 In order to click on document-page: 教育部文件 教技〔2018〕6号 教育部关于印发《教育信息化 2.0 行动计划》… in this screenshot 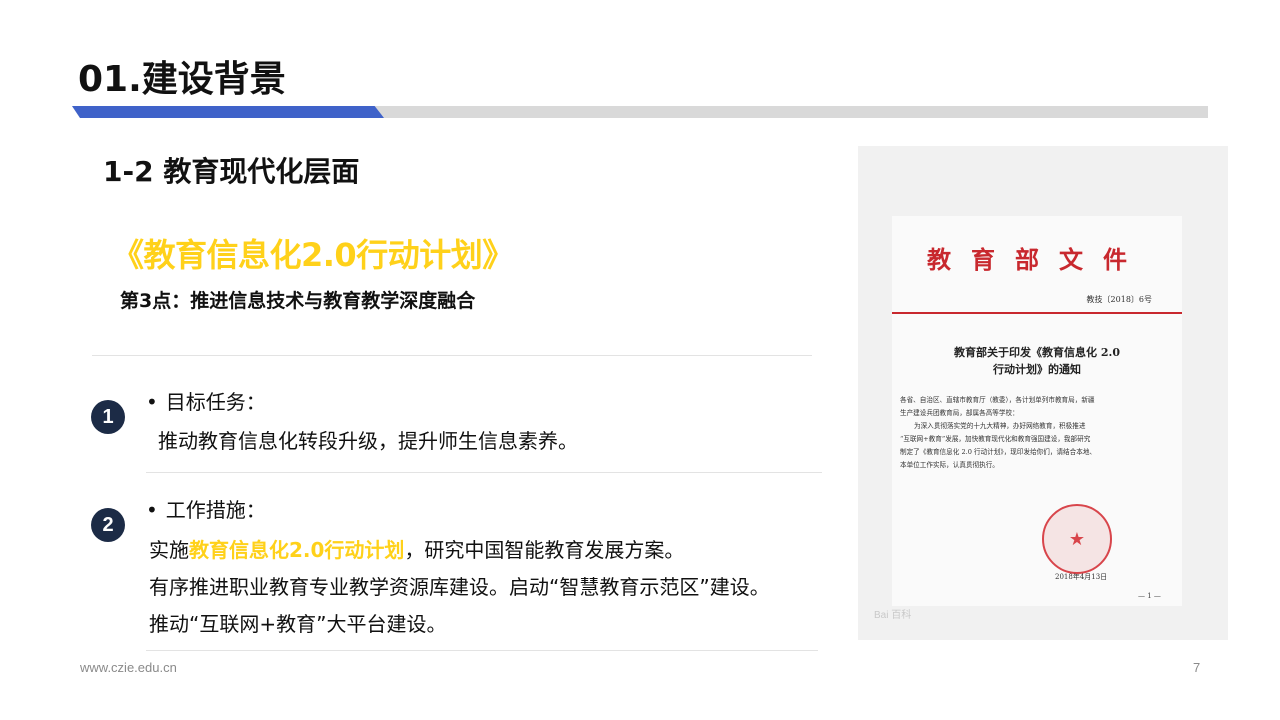, I will do `click(1037, 411)`.